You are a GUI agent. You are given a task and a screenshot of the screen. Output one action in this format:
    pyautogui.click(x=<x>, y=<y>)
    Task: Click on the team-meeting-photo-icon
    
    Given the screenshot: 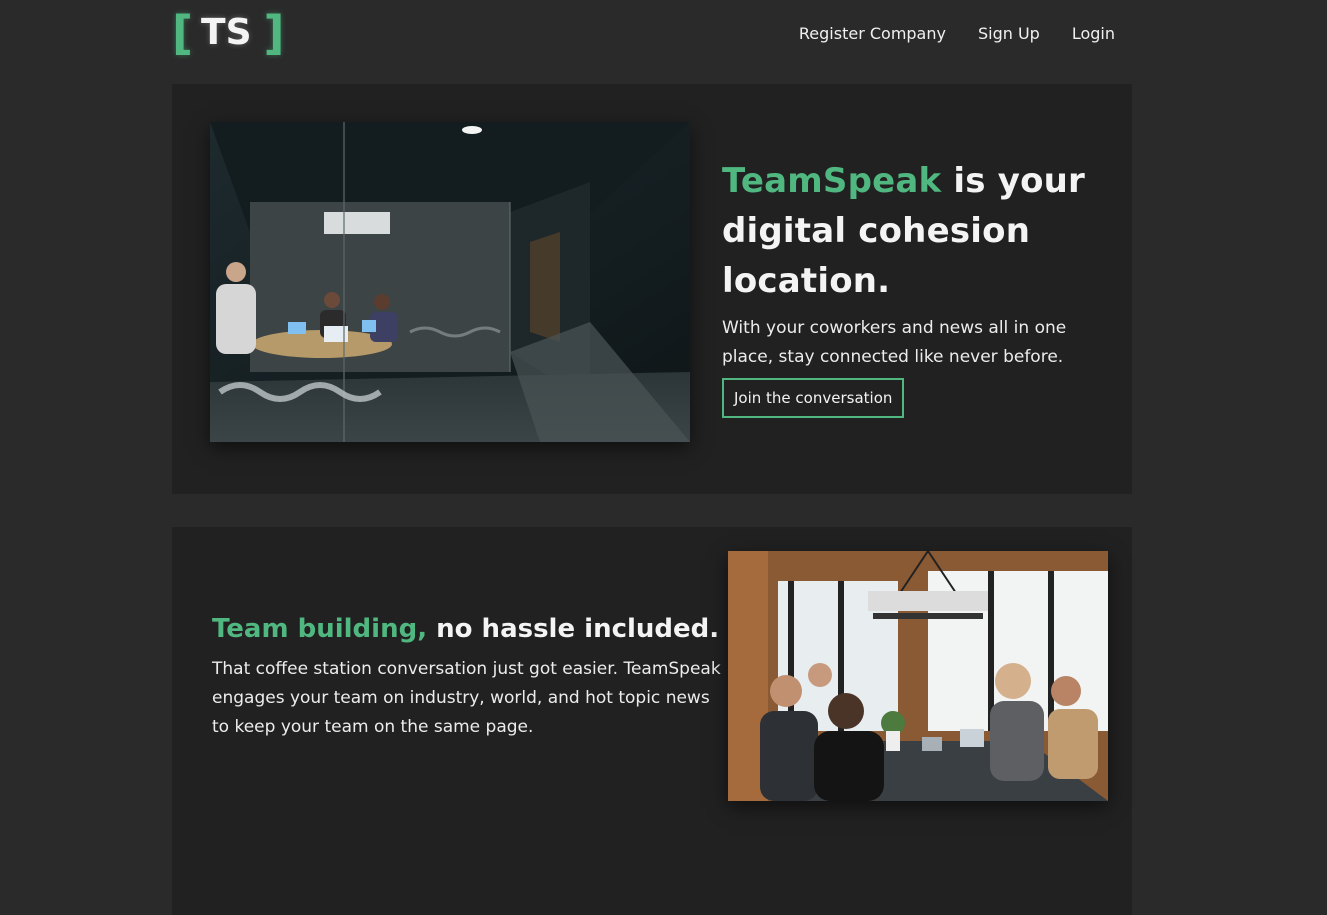 What is the action you would take?
    pyautogui.click(x=918, y=676)
    